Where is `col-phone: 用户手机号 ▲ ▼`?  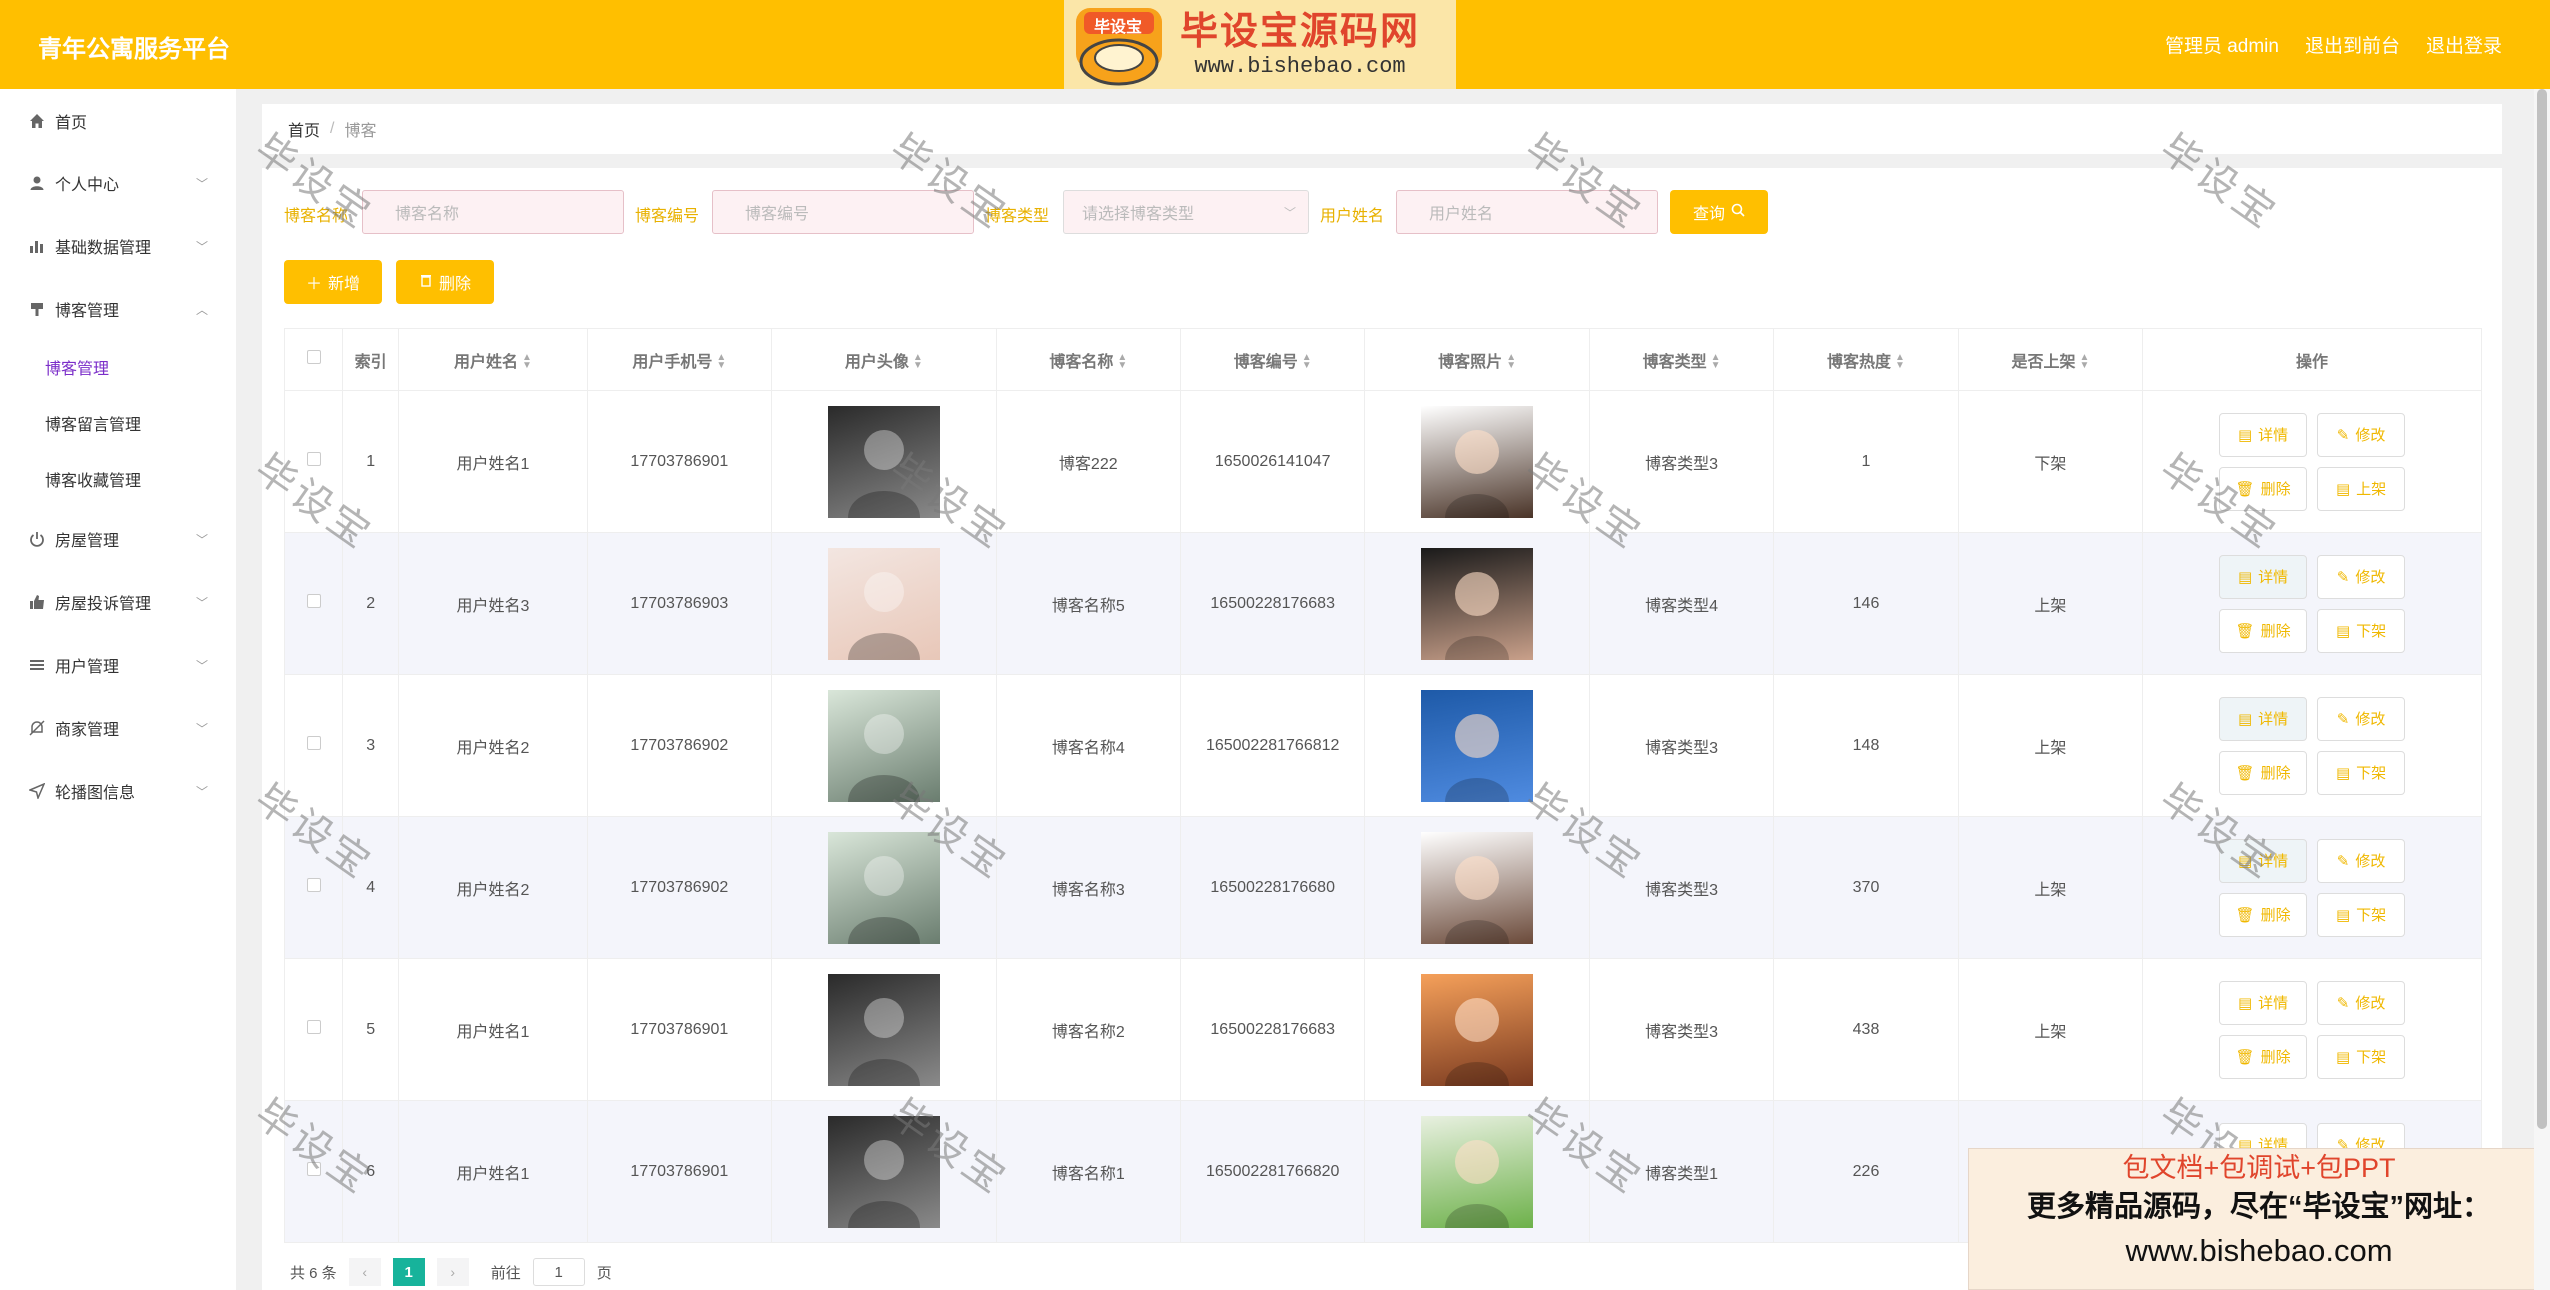
col-phone: 用户手机号 ▲ ▼ is located at coordinates (679, 359).